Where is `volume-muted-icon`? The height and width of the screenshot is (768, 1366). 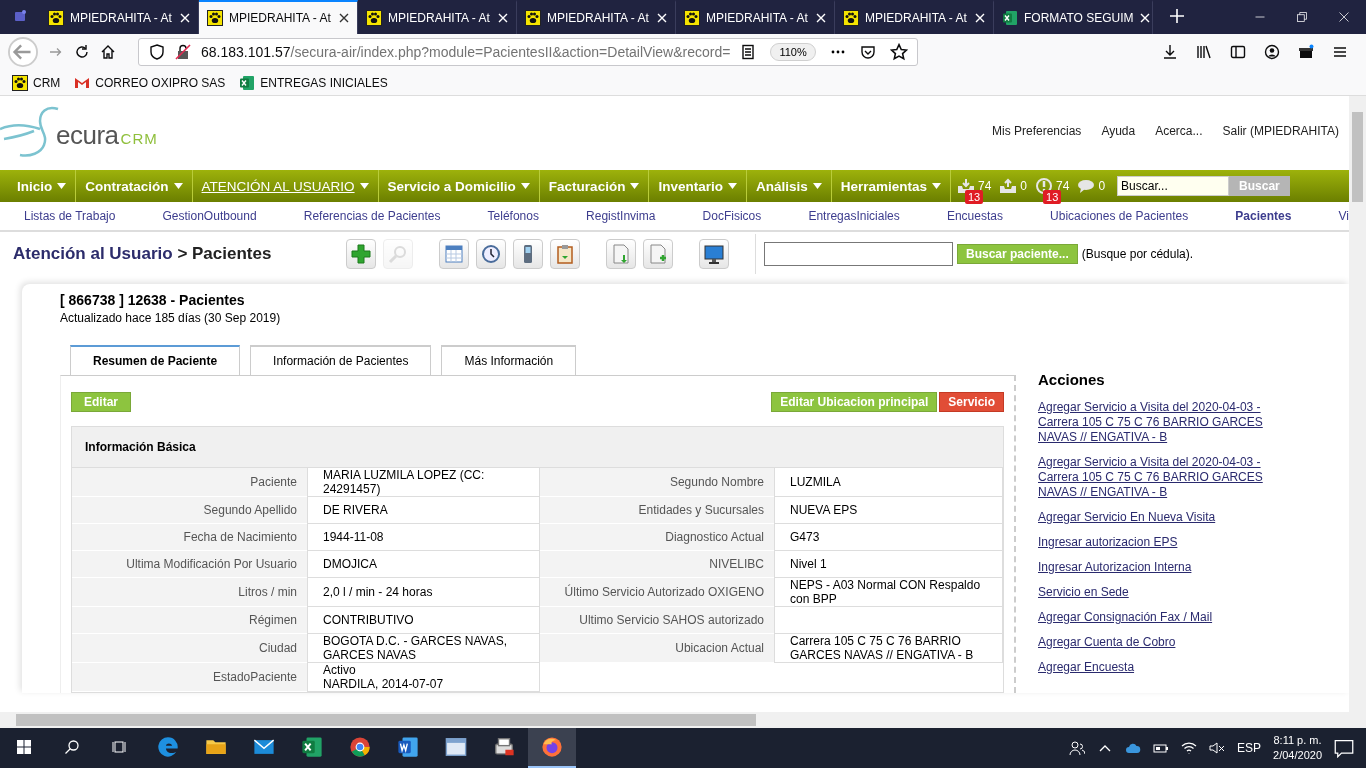 volume-muted-icon is located at coordinates (1217, 748).